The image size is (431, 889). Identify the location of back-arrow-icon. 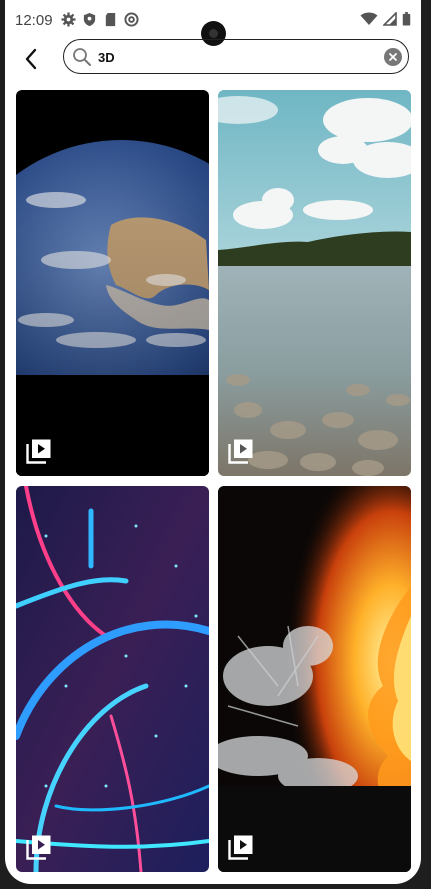
(31, 59).